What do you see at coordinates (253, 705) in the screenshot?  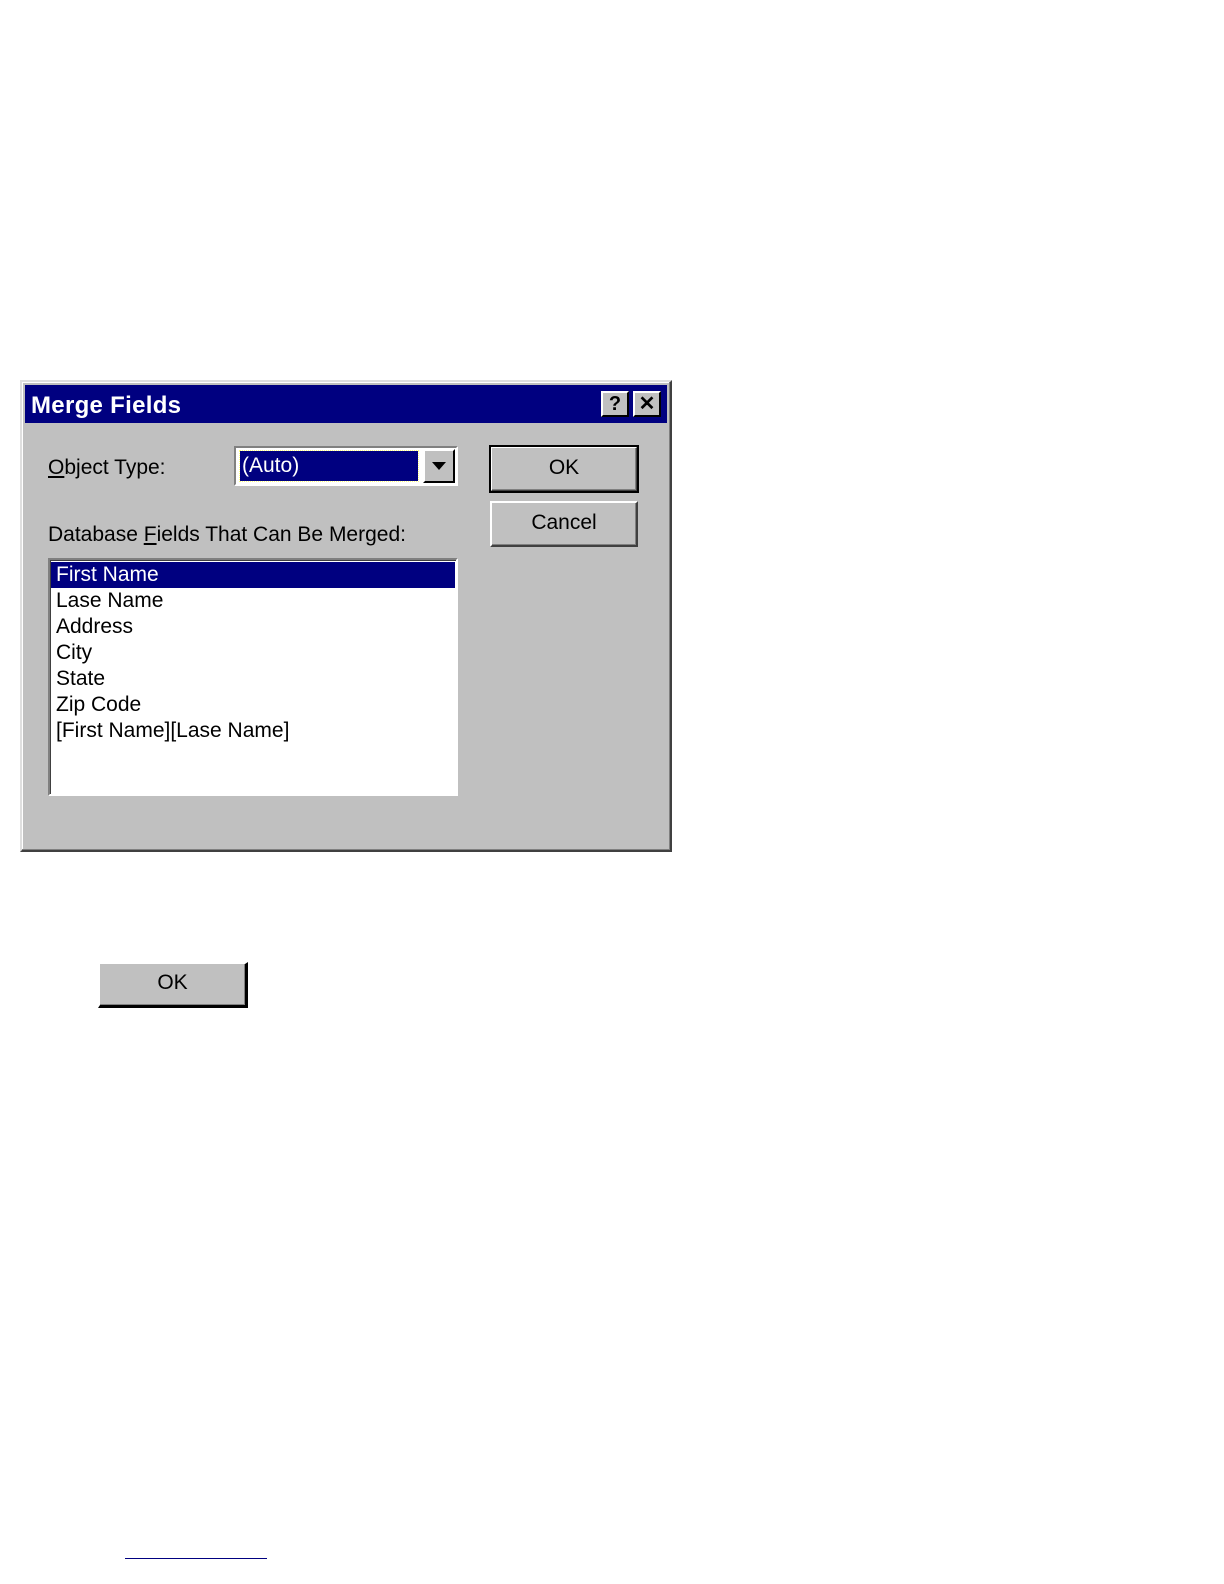 I see `list-item-zip-code: Zip Code` at bounding box center [253, 705].